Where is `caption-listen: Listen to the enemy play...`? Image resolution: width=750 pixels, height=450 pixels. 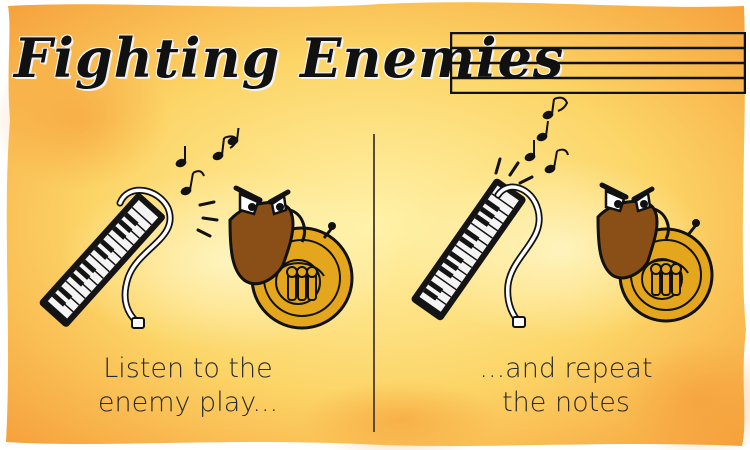 caption-listen: Listen to the enemy play... is located at coordinates (188, 386).